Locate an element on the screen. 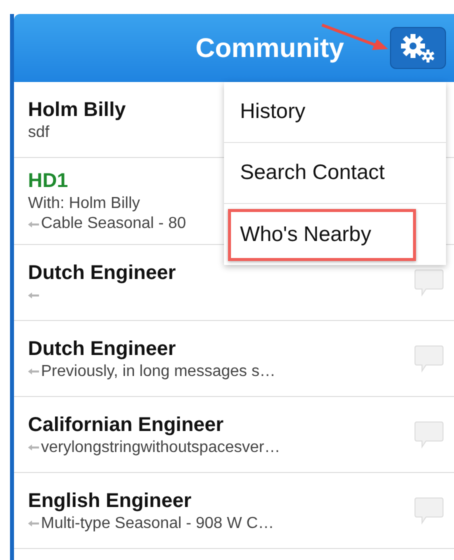  contact-subtitle: sdf is located at coordinates (39, 132).